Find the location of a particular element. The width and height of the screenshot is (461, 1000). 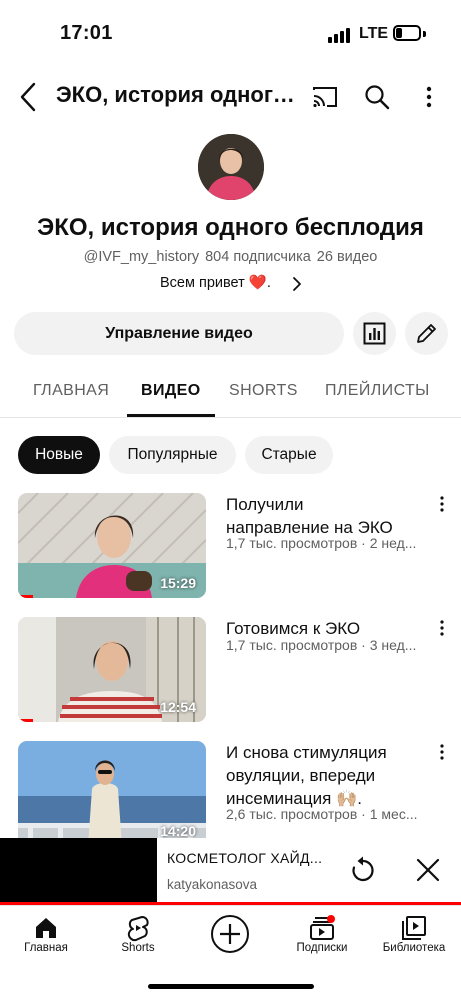

video-count: 26 видео is located at coordinates (347, 257).